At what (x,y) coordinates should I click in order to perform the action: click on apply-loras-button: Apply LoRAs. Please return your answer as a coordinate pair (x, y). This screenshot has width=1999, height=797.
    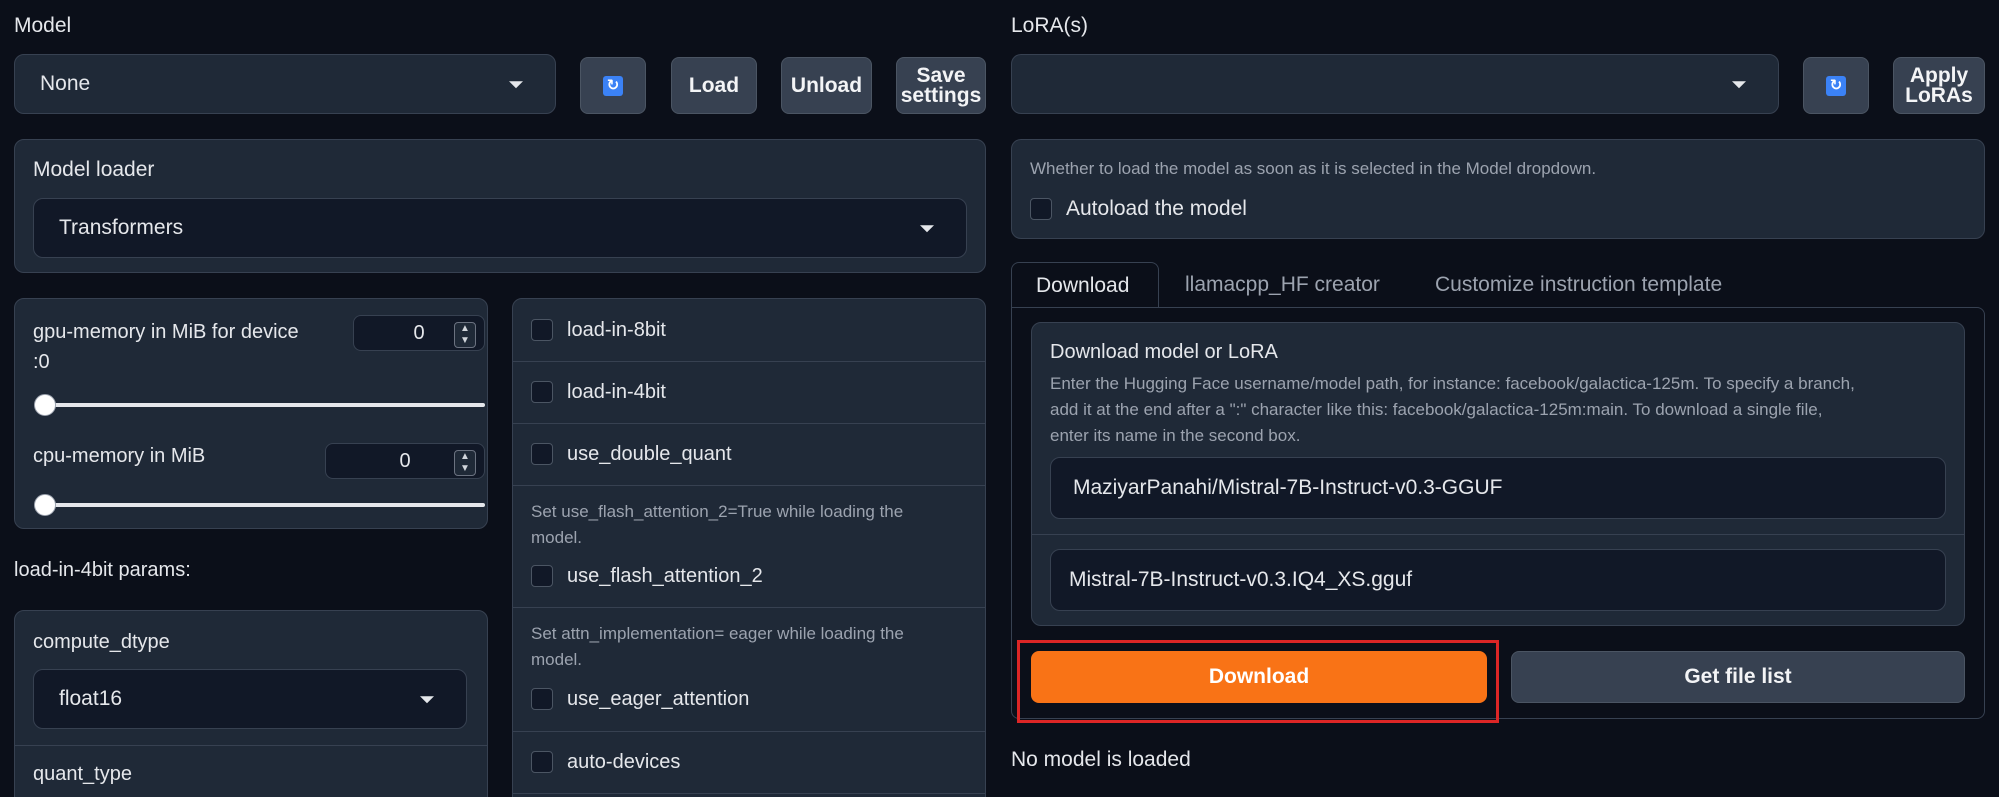
    Looking at the image, I should click on (1939, 85).